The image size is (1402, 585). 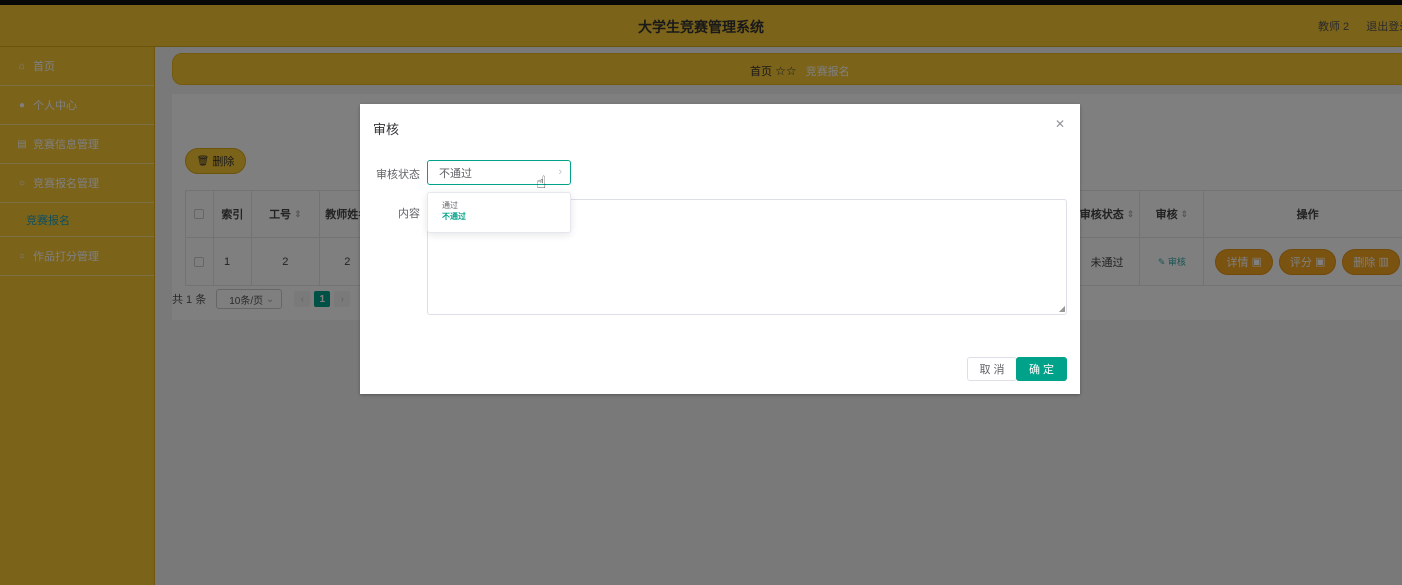 I want to click on status-dropdown: 通过 不通过, so click(x=499, y=212).